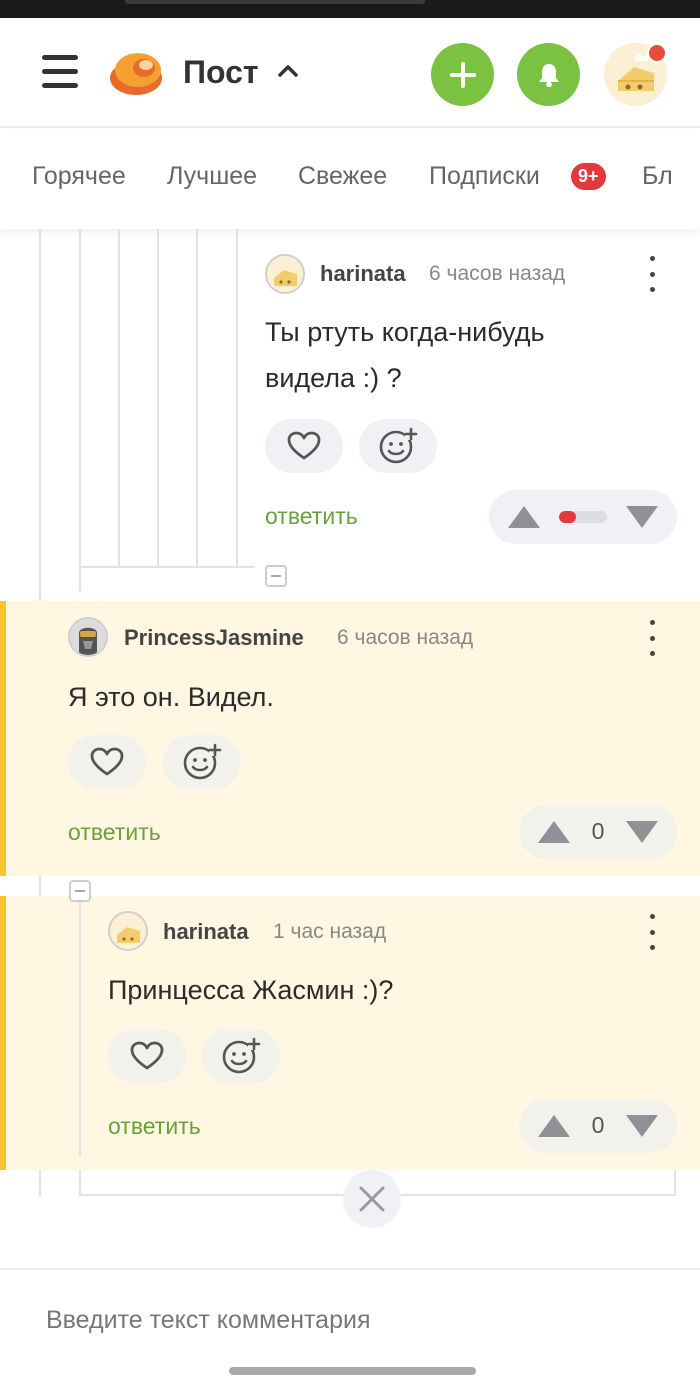  I want to click on plus-icon, so click(462, 74).